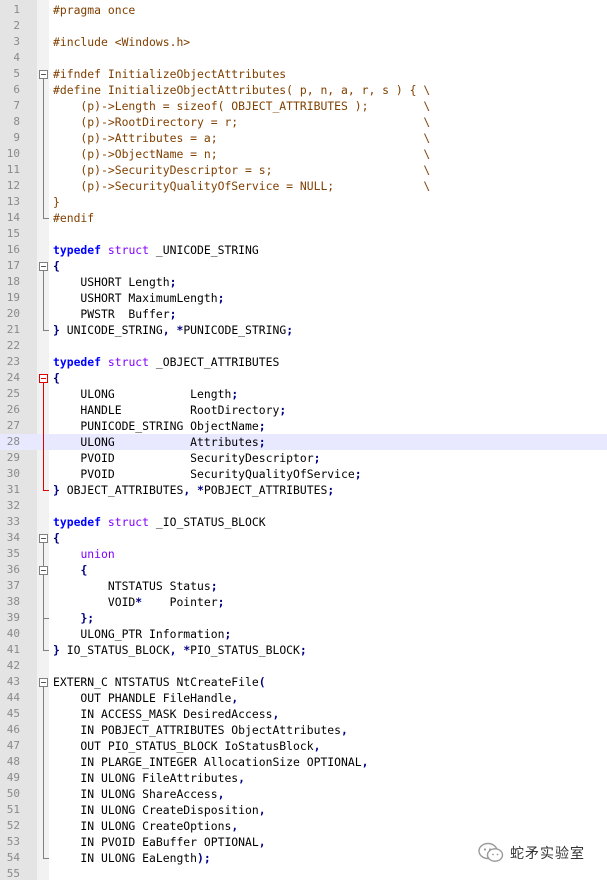  What do you see at coordinates (303, 170) in the screenshot?
I see `code-line: 11 (p)->SecurityDescriptor = s; \` at bounding box center [303, 170].